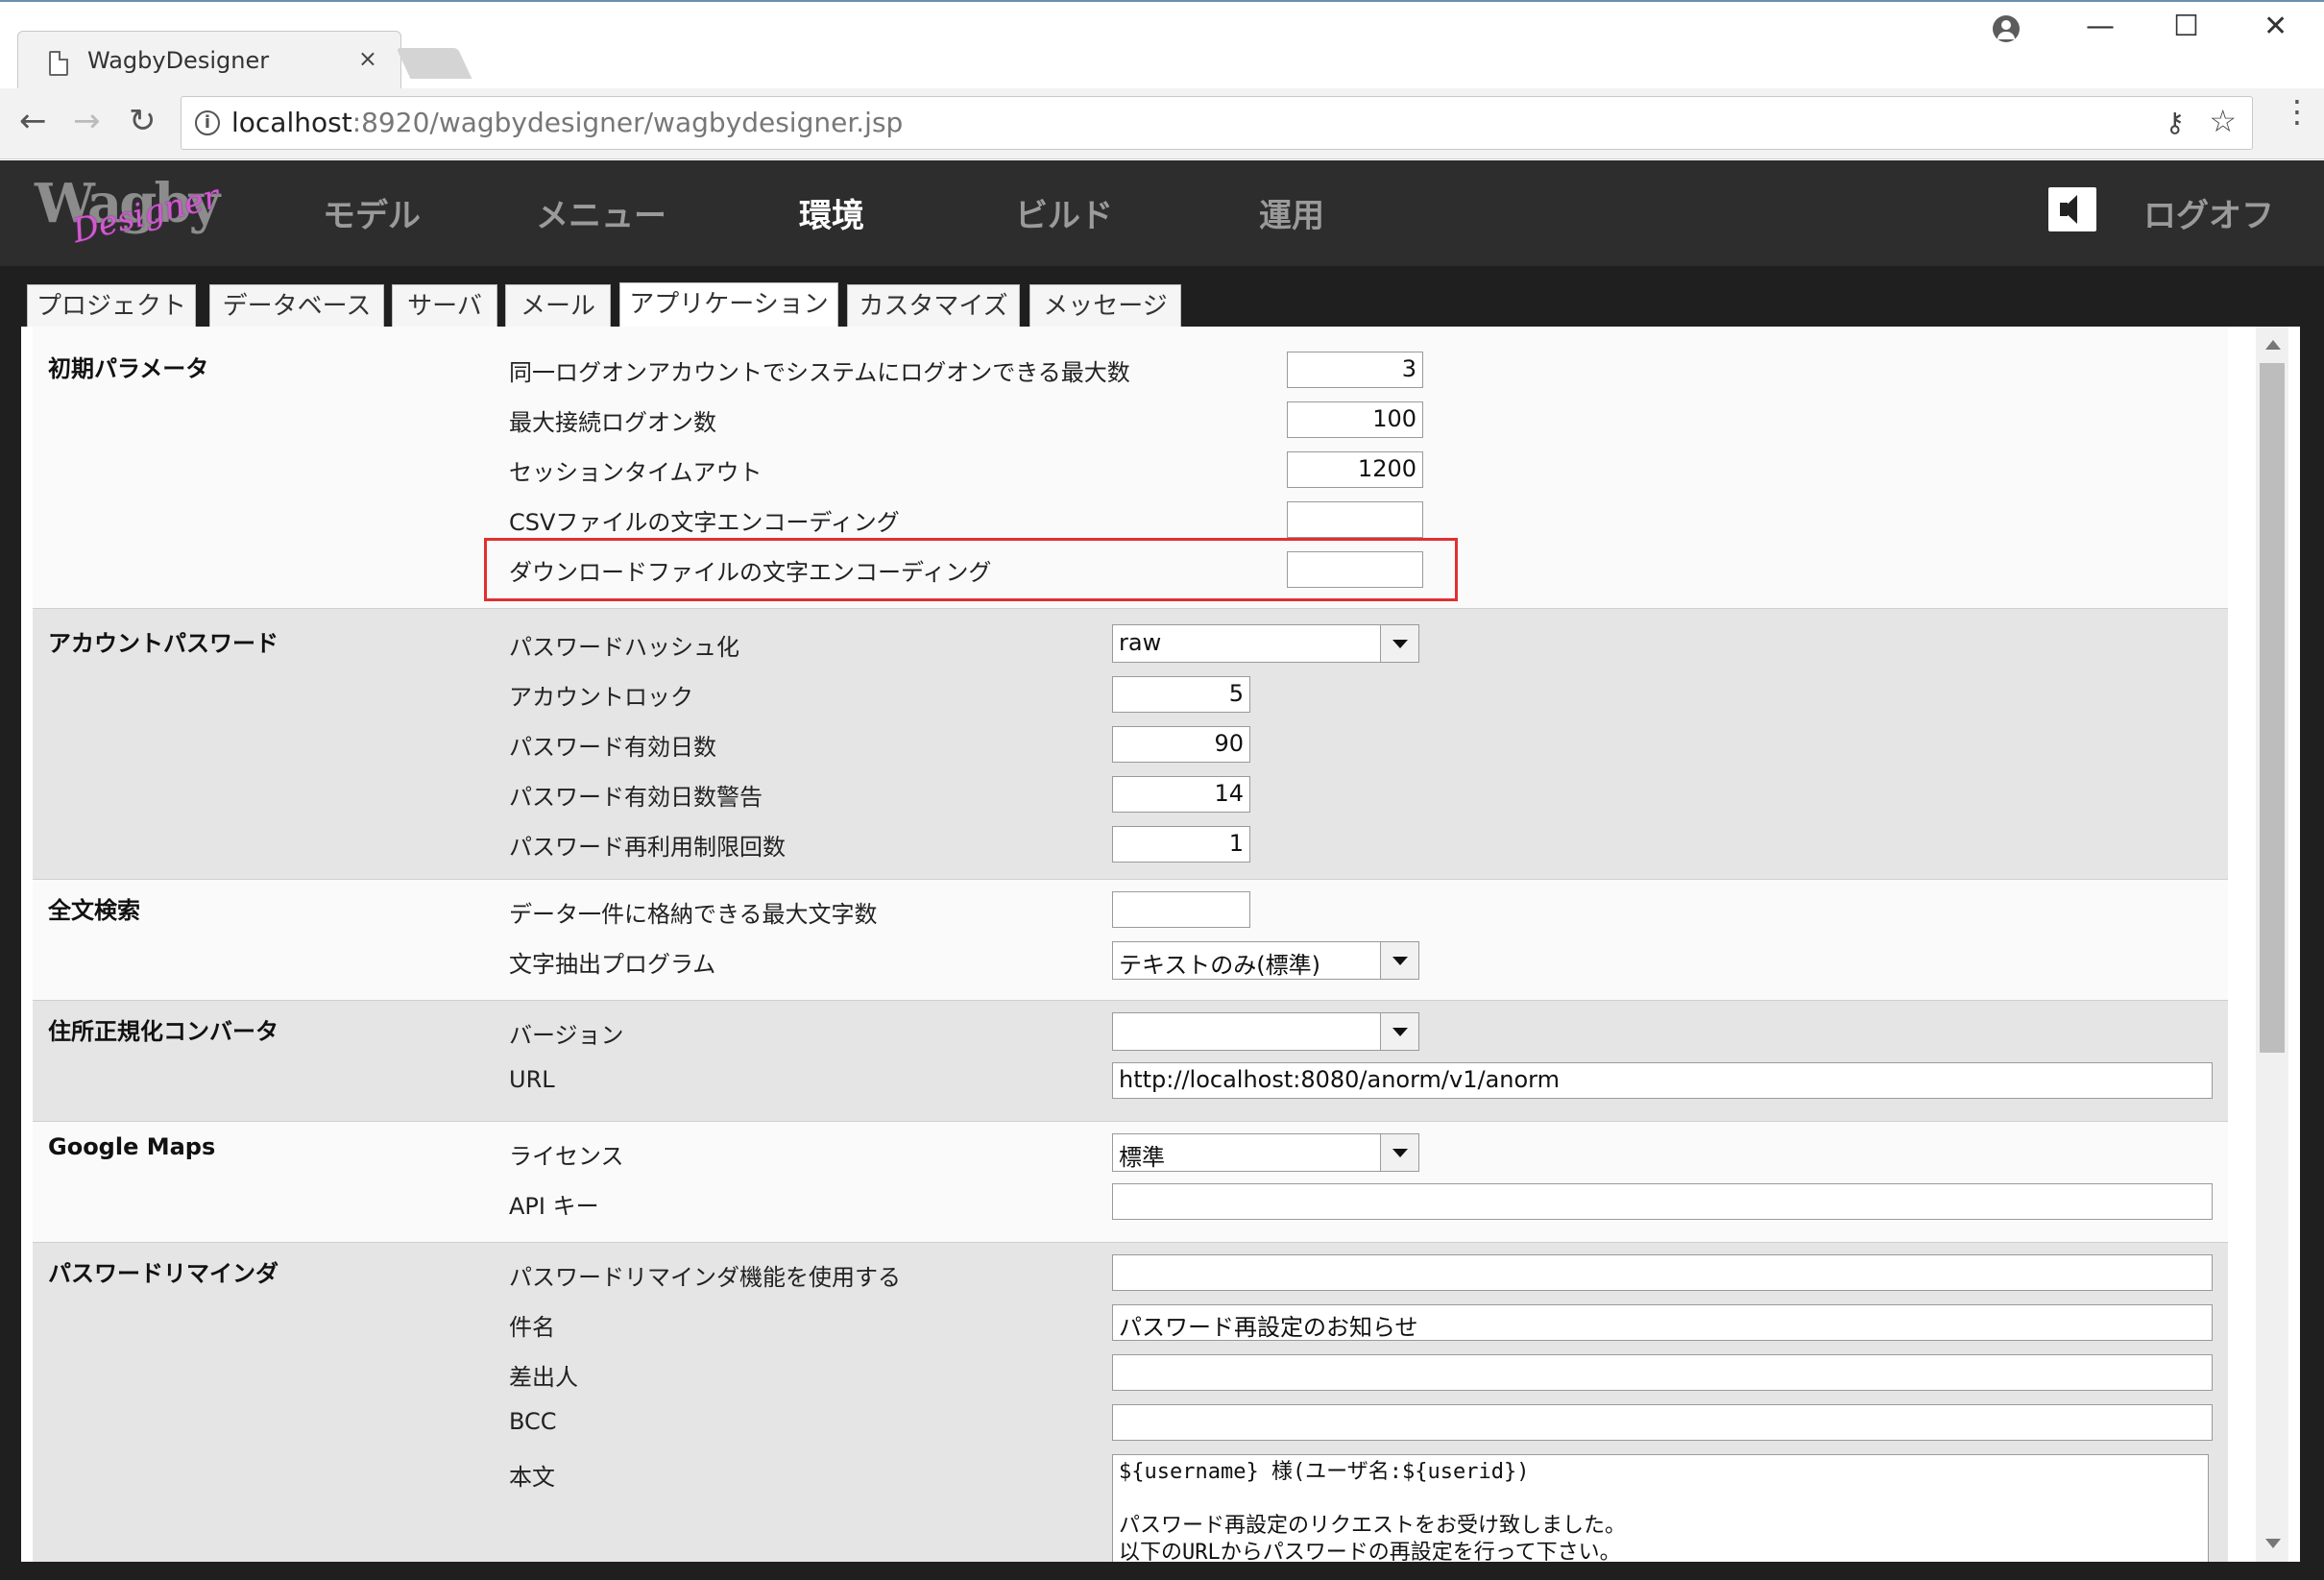  What do you see at coordinates (2175, 122) in the screenshot?
I see `key-icon: ⚷` at bounding box center [2175, 122].